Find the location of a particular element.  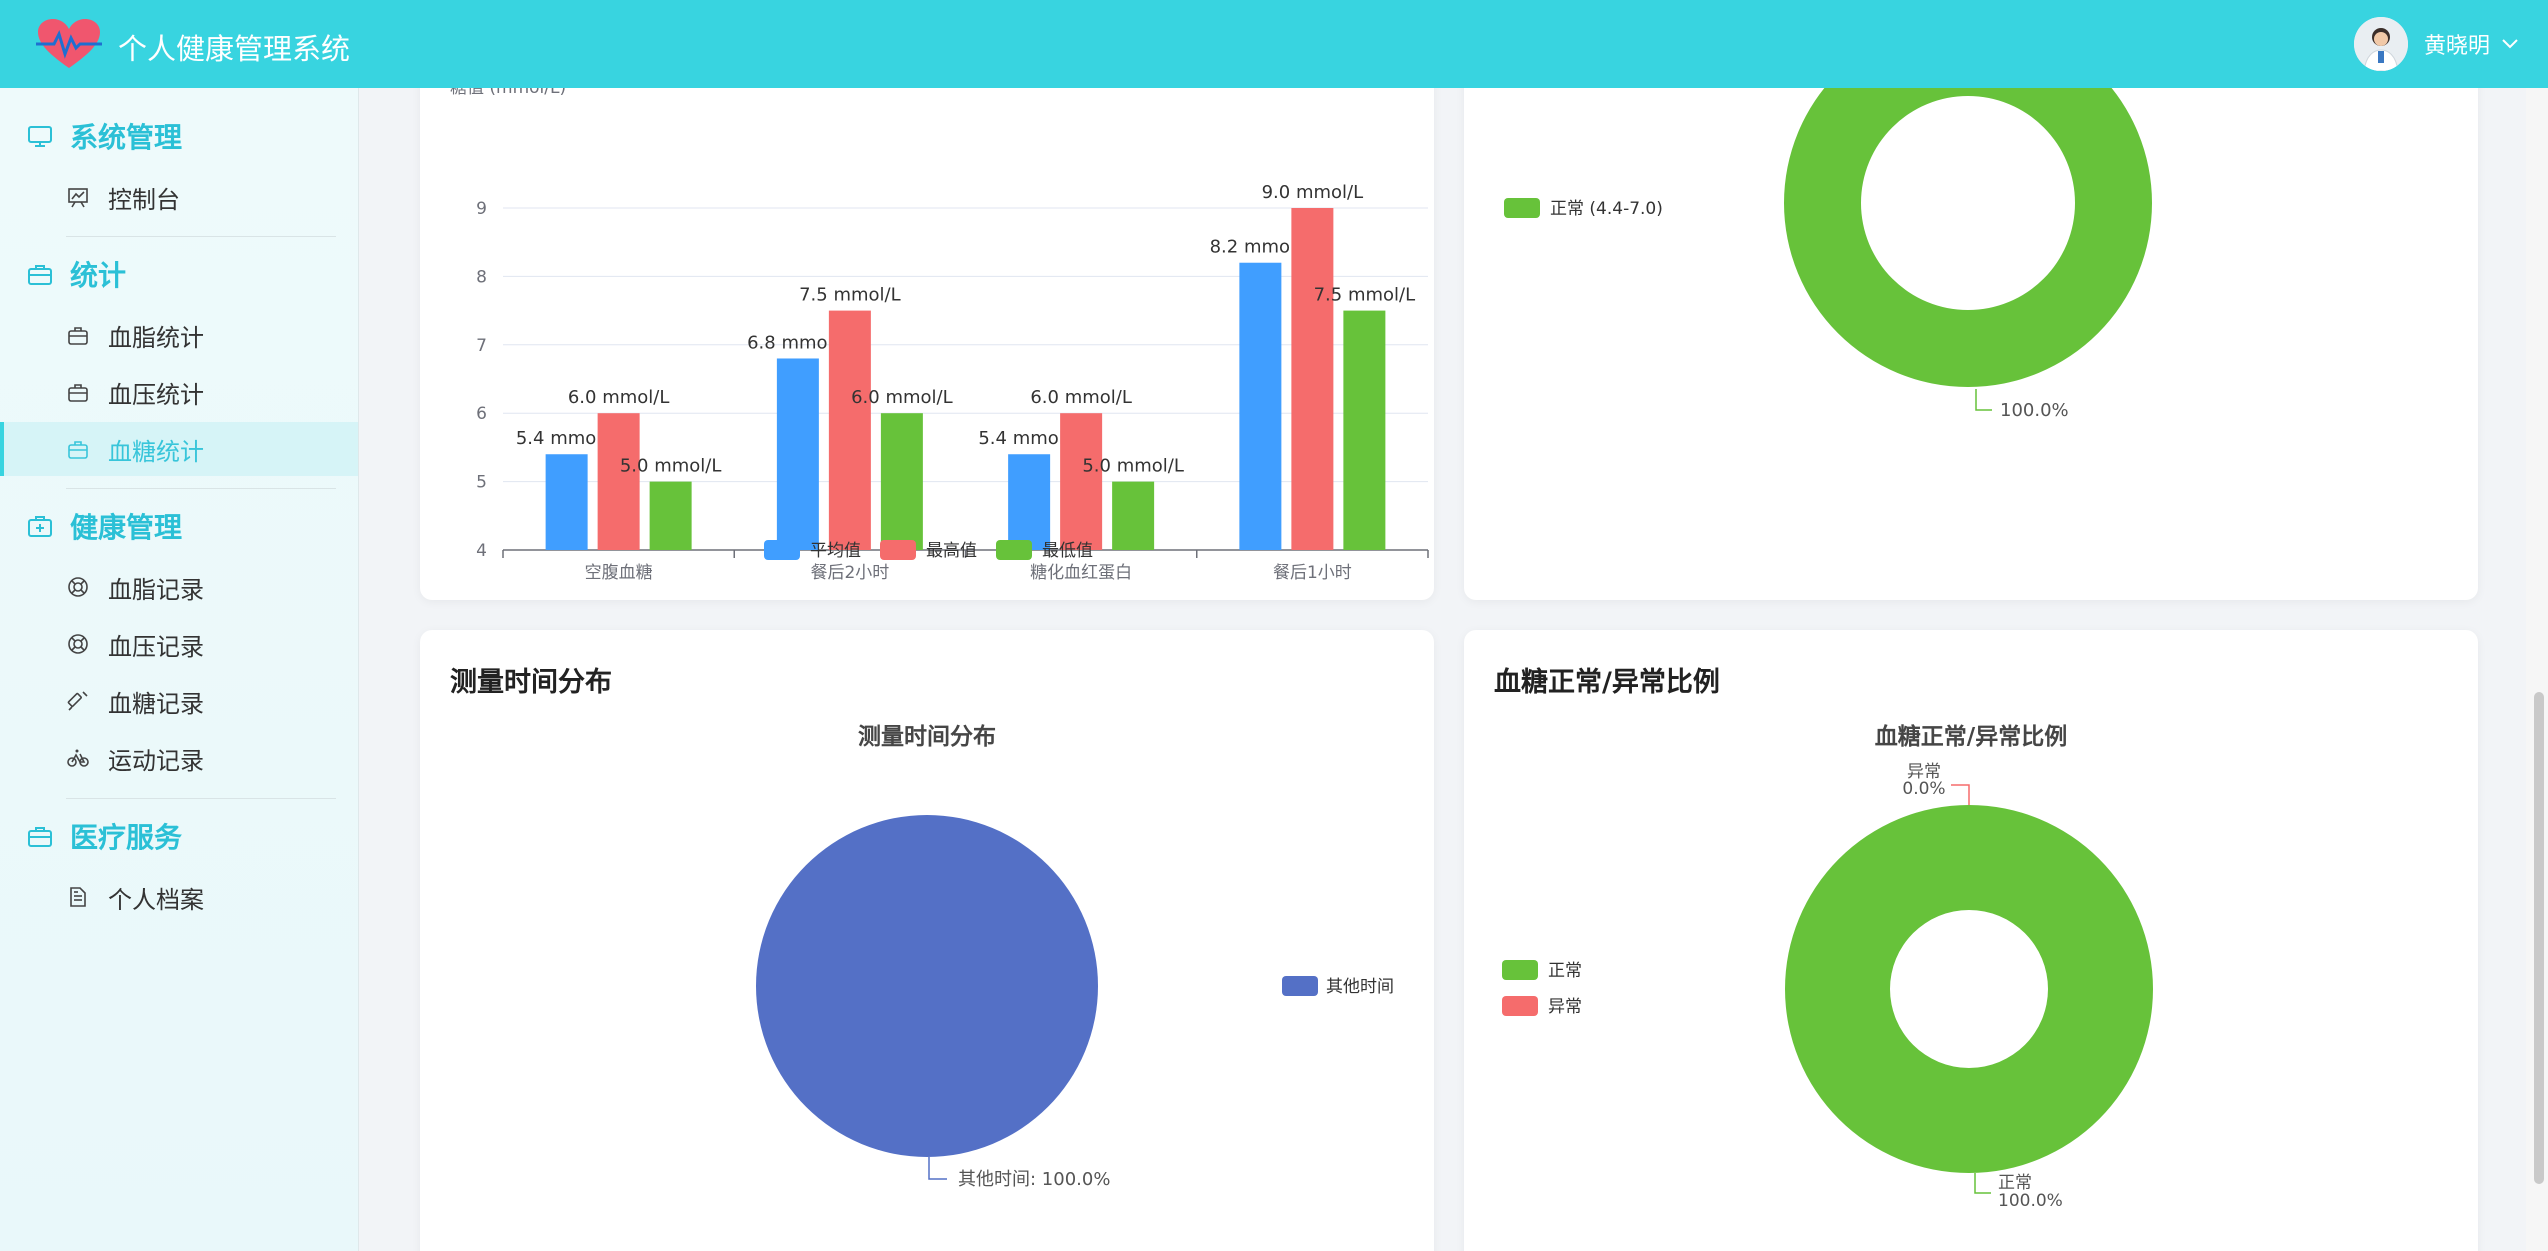

sidebar-item-label: 个人档案 is located at coordinates (156, 899).